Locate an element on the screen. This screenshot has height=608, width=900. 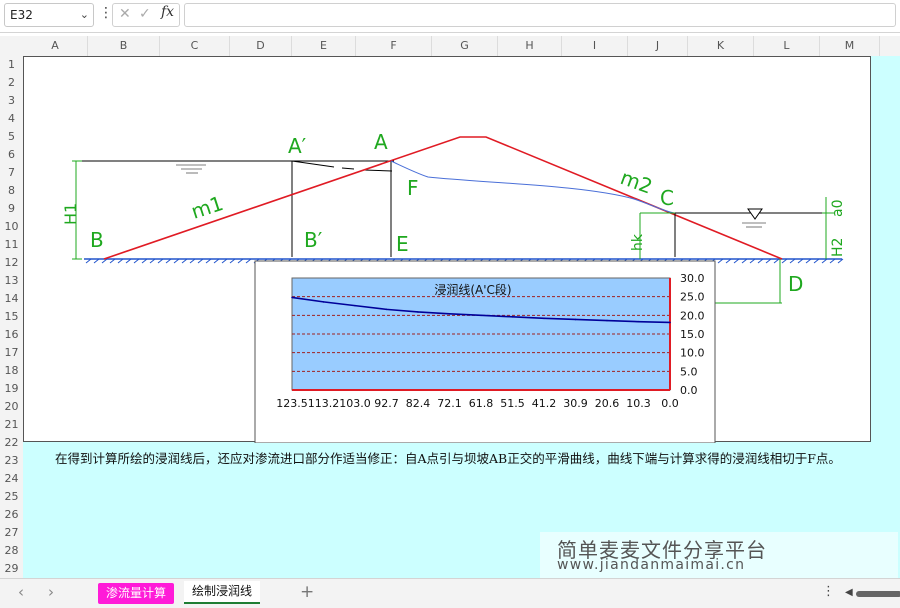
row-header: 2 is located at coordinates (11, 83).